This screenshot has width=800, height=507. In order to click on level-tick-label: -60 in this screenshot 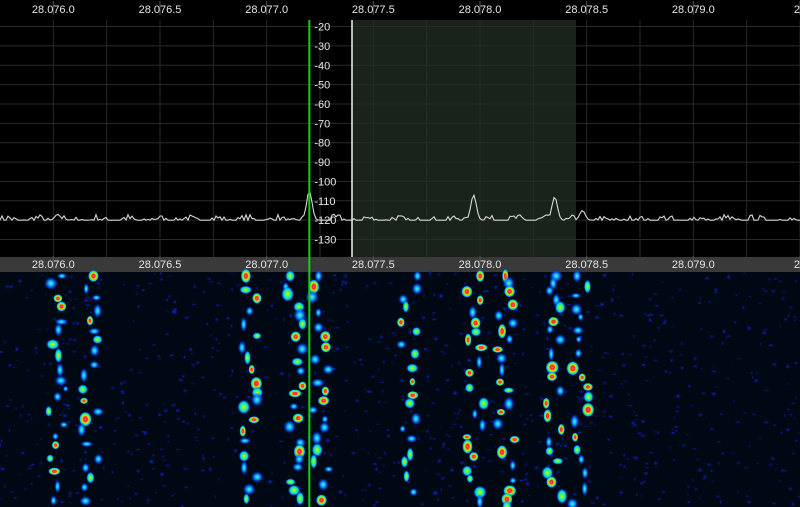, I will do `click(322, 105)`.